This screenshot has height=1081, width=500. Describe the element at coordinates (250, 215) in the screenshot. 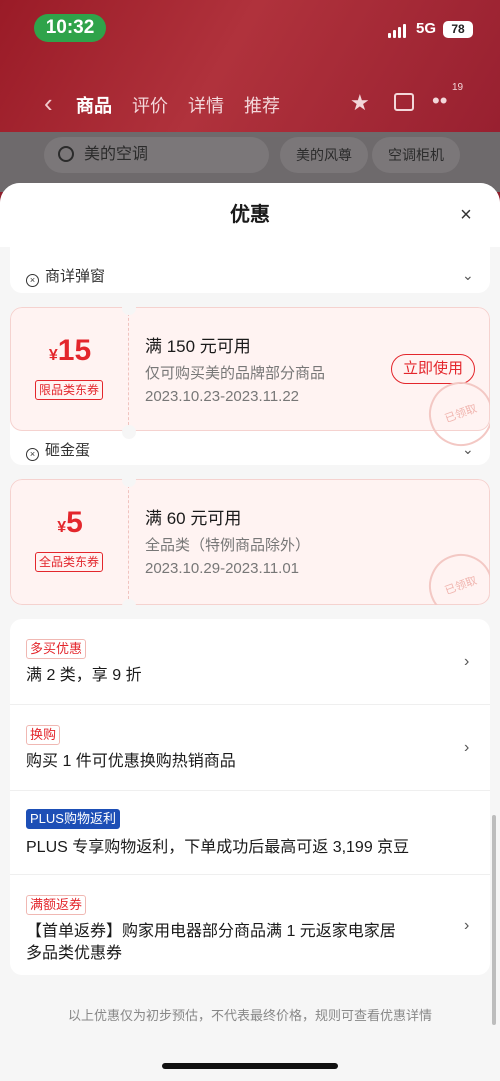

I see `sheet-title: 优惠` at that location.